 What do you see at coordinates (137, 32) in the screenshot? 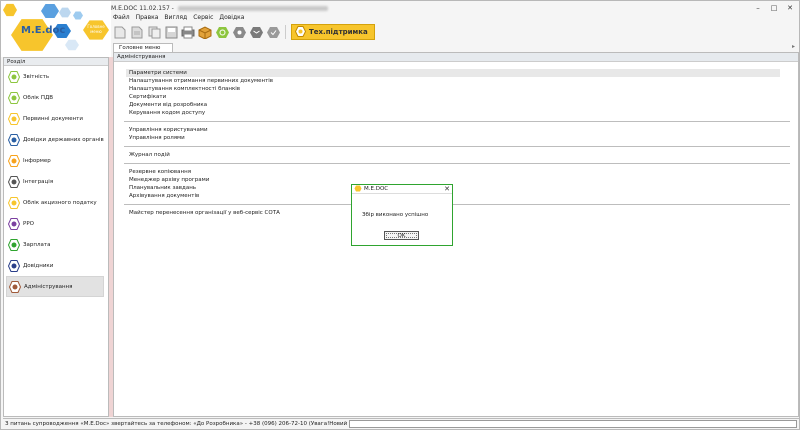
I see `open-document-icon` at bounding box center [137, 32].